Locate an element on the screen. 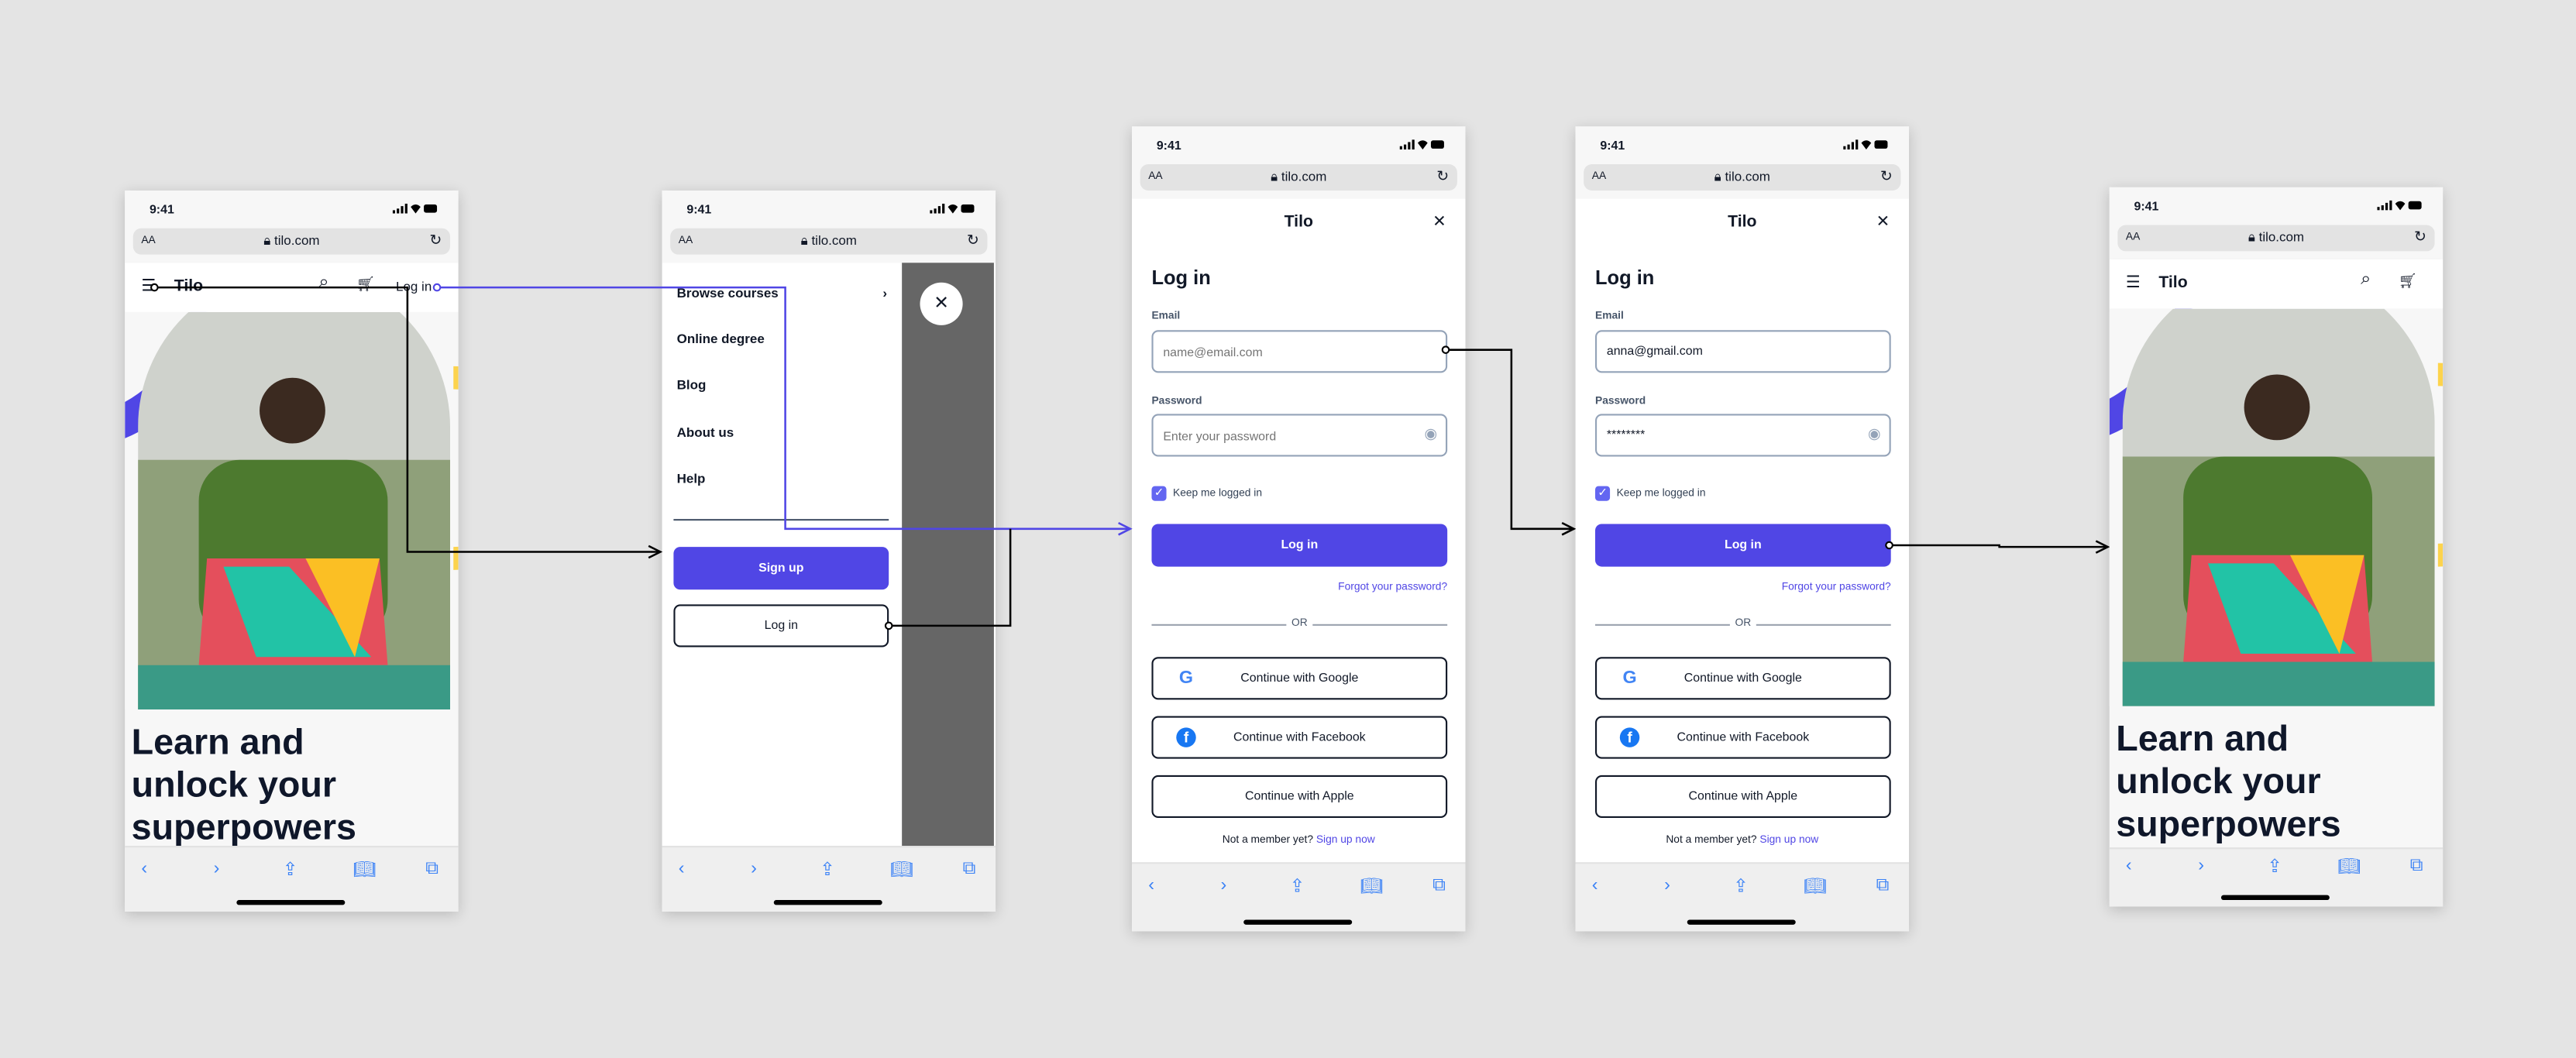 The height and width of the screenshot is (1058, 2576). login-button: Log in is located at coordinates (781, 626).